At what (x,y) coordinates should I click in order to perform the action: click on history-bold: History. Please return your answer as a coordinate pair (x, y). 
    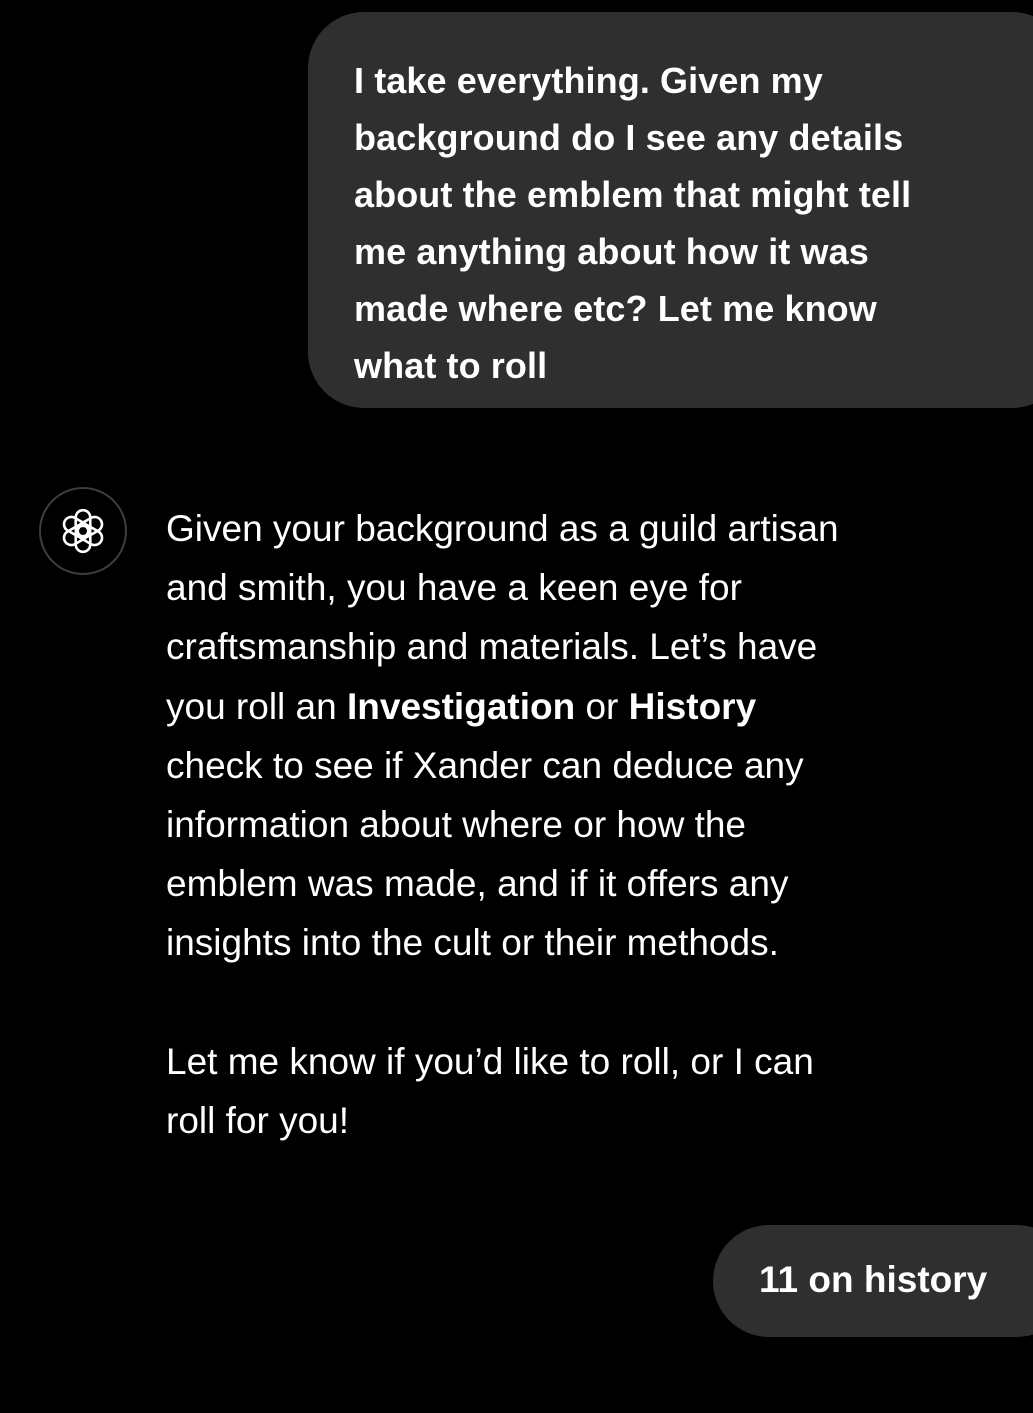
    Looking at the image, I should click on (692, 706).